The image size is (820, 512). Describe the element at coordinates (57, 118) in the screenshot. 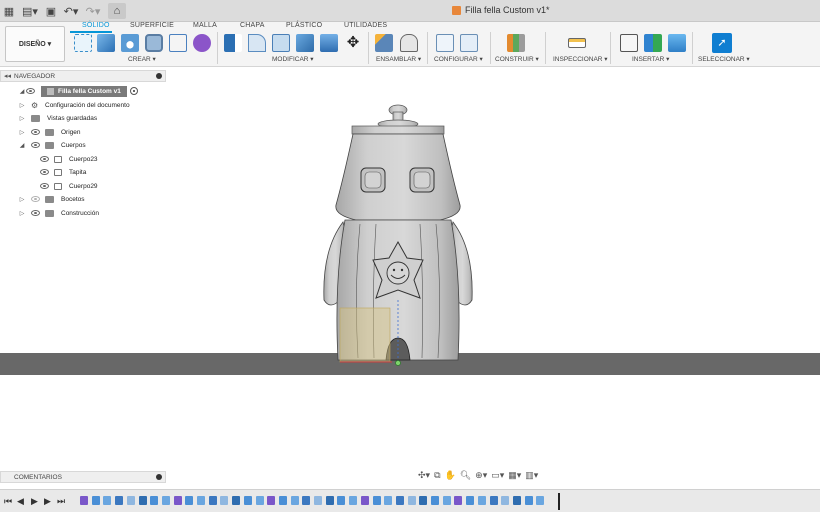

I see `tree-item-saved-views: ▷ Vistas guardadas` at that location.